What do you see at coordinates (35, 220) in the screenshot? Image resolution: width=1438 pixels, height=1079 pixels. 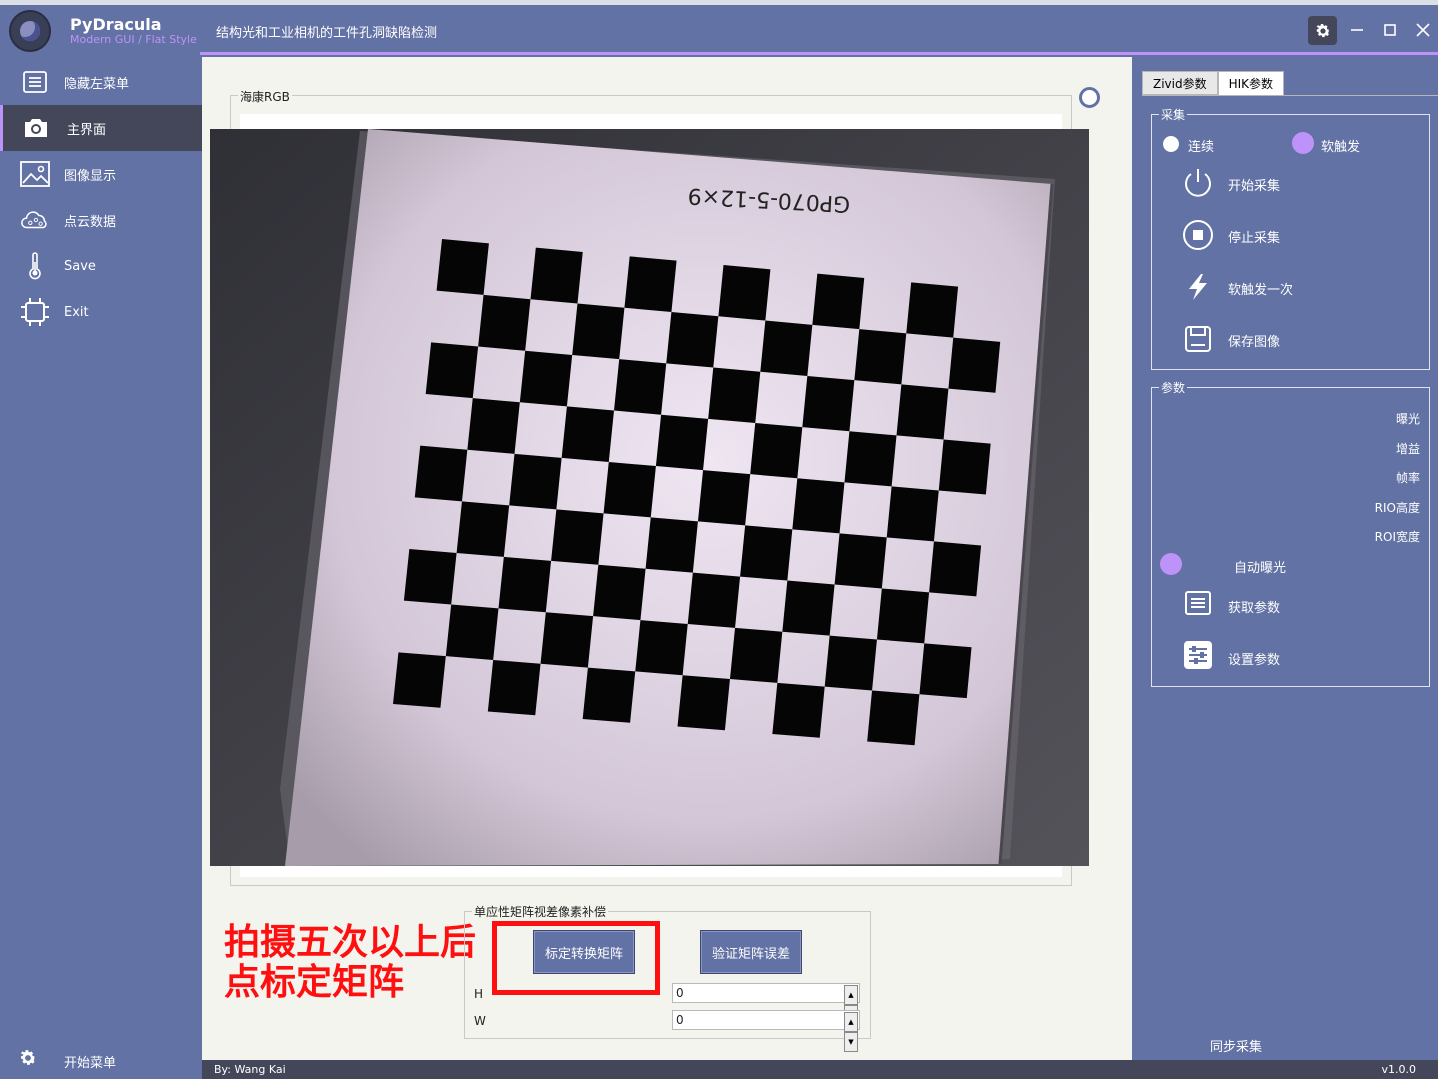 I see `cloud-icon` at bounding box center [35, 220].